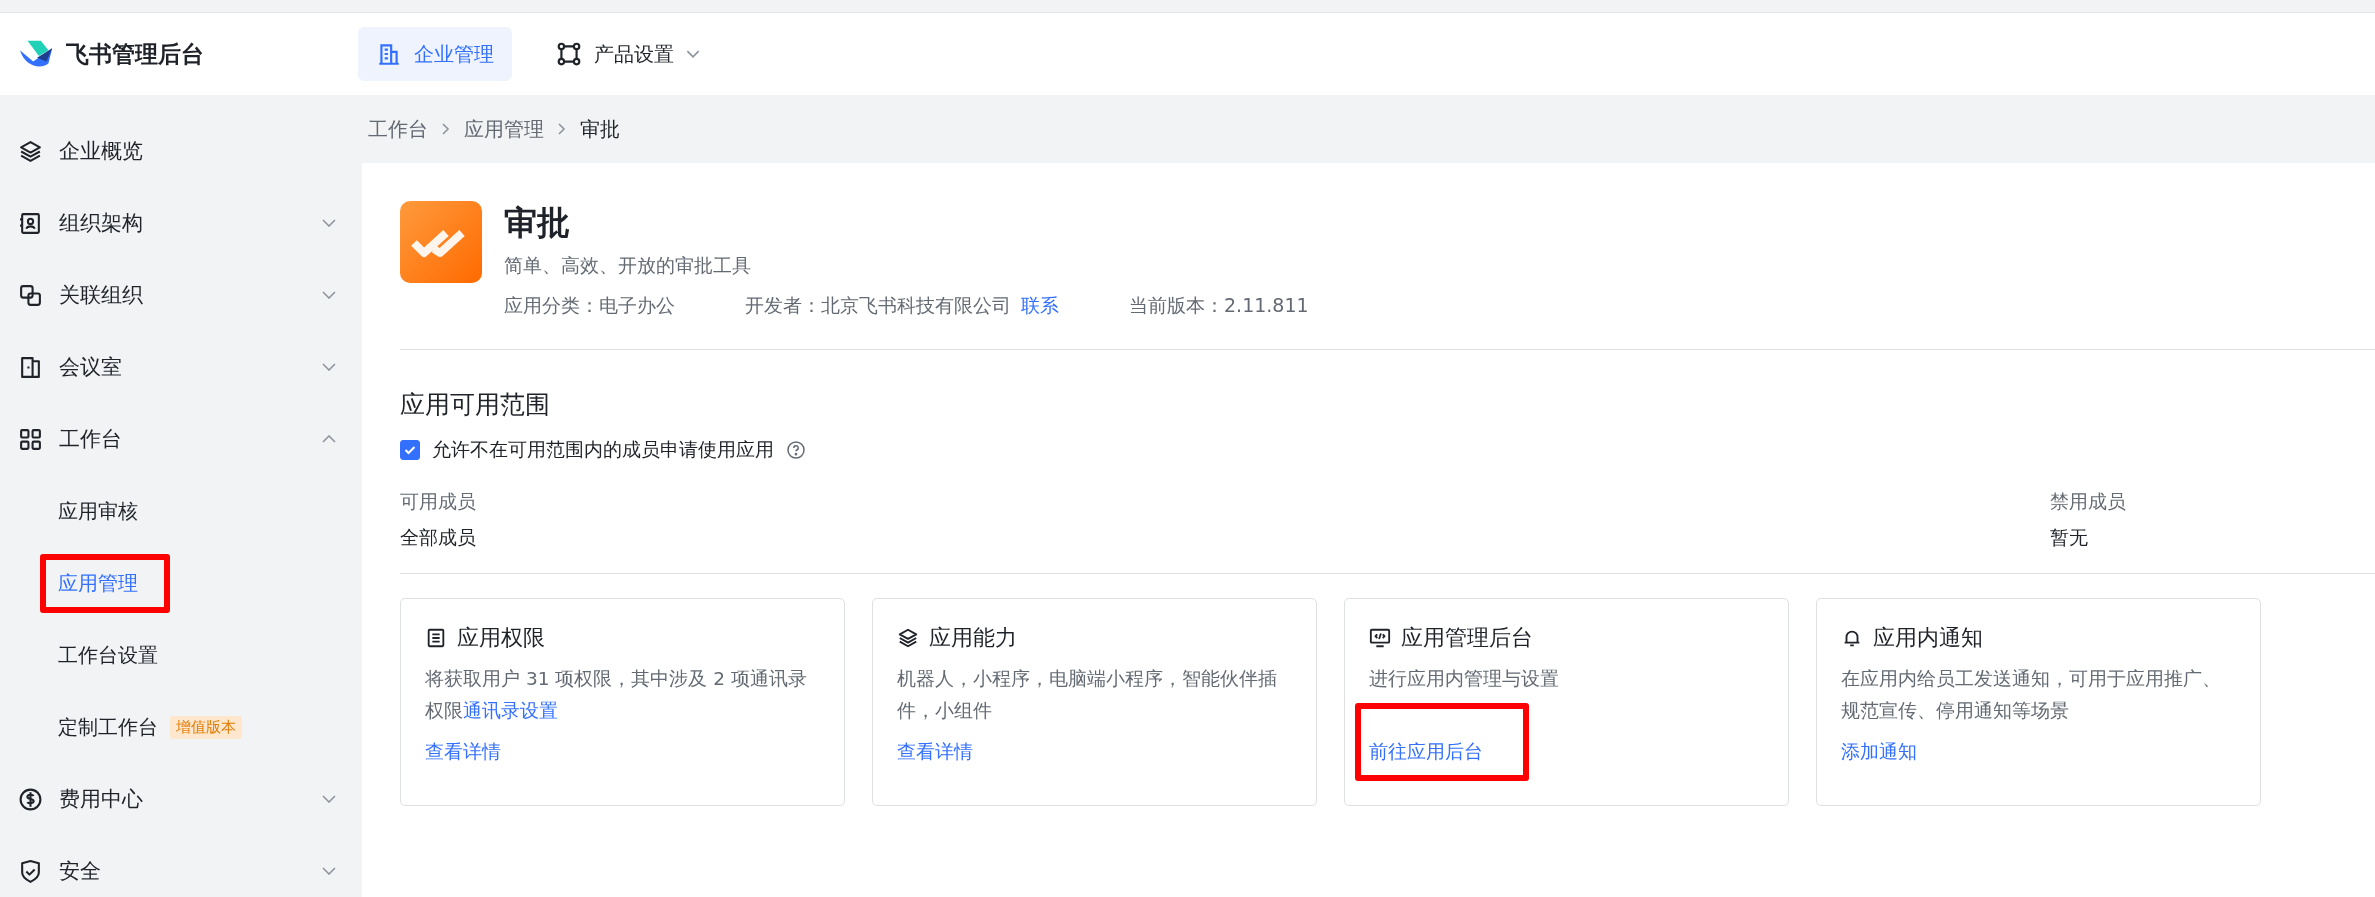  I want to click on app-category: 应用分类：电子办公, so click(589, 305).